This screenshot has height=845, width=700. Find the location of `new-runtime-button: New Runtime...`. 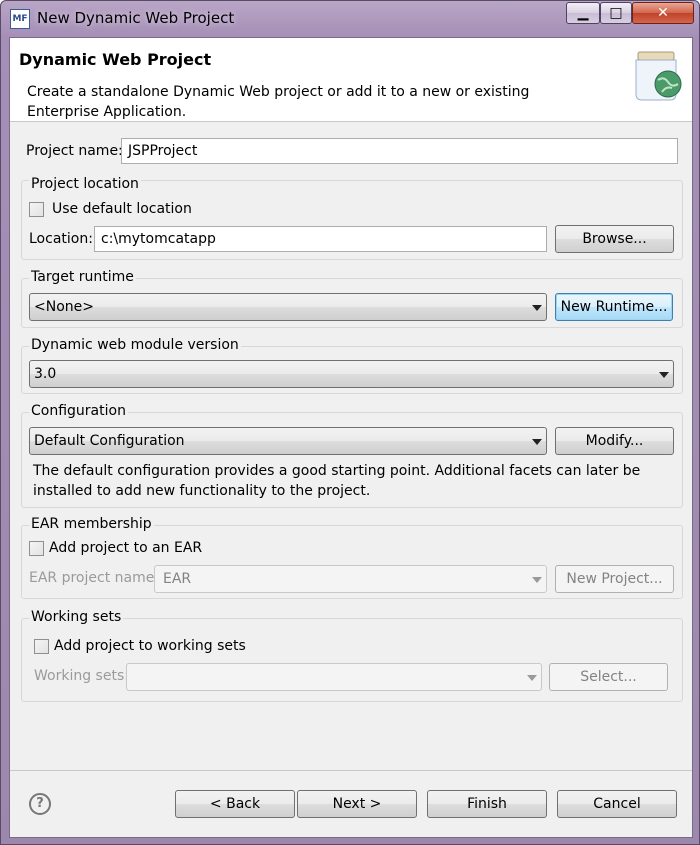

new-runtime-button: New Runtime... is located at coordinates (614, 307).